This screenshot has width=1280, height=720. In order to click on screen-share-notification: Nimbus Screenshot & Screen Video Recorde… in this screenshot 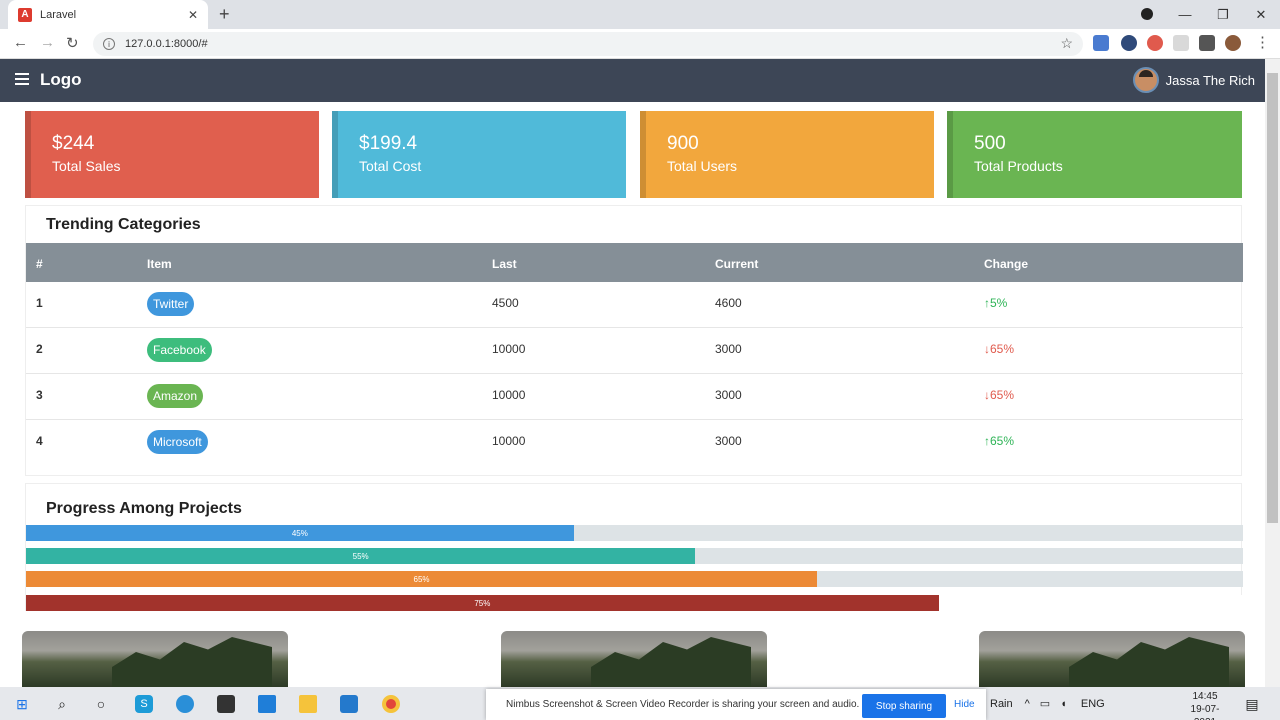, I will do `click(736, 704)`.